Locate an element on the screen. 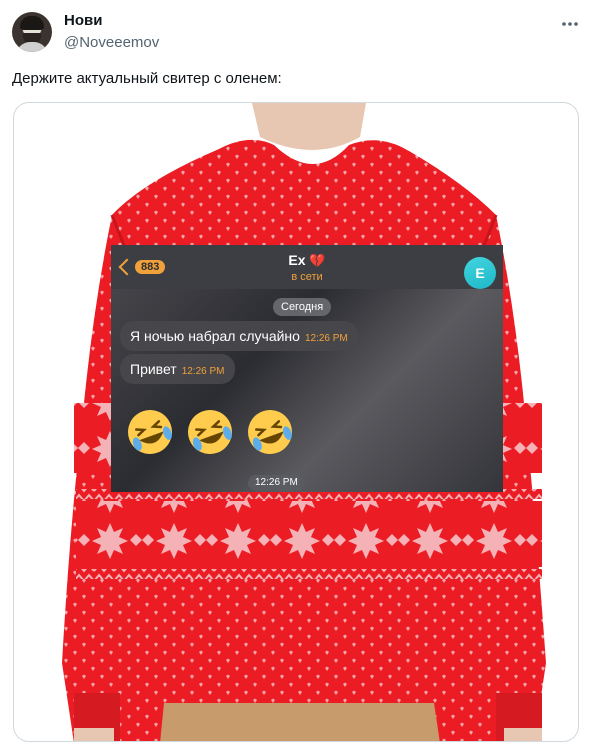  more-options-button is located at coordinates (570, 24).